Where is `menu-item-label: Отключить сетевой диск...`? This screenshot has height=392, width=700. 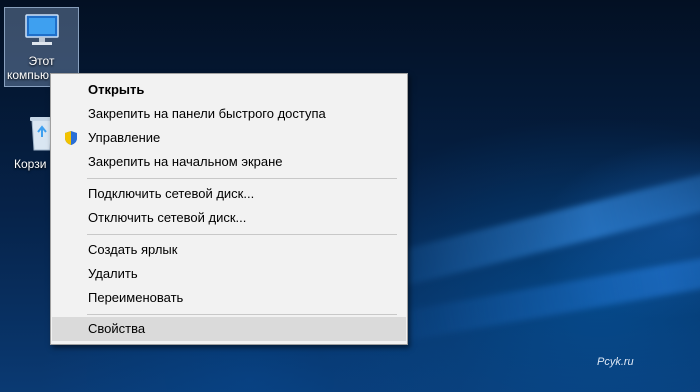
menu-item-label: Отключить сетевой диск... is located at coordinates (167, 217).